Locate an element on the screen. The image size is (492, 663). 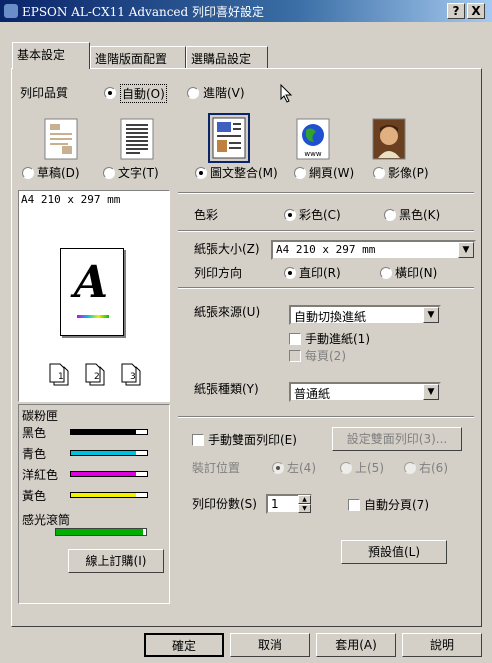
preview-glyph: A is located at coordinates (91, 282).